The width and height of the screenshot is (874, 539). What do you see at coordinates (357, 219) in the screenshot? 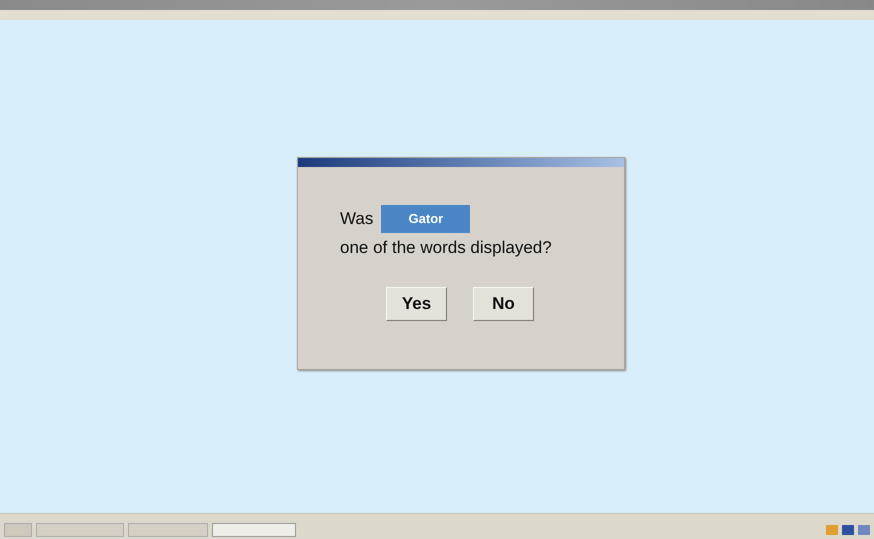
I see `prompt-text: Was` at bounding box center [357, 219].